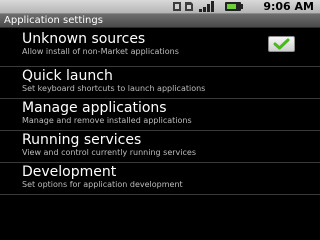 The height and width of the screenshot is (240, 320). What do you see at coordinates (288, 6) in the screenshot?
I see `status-time: 9:06 AM` at bounding box center [288, 6].